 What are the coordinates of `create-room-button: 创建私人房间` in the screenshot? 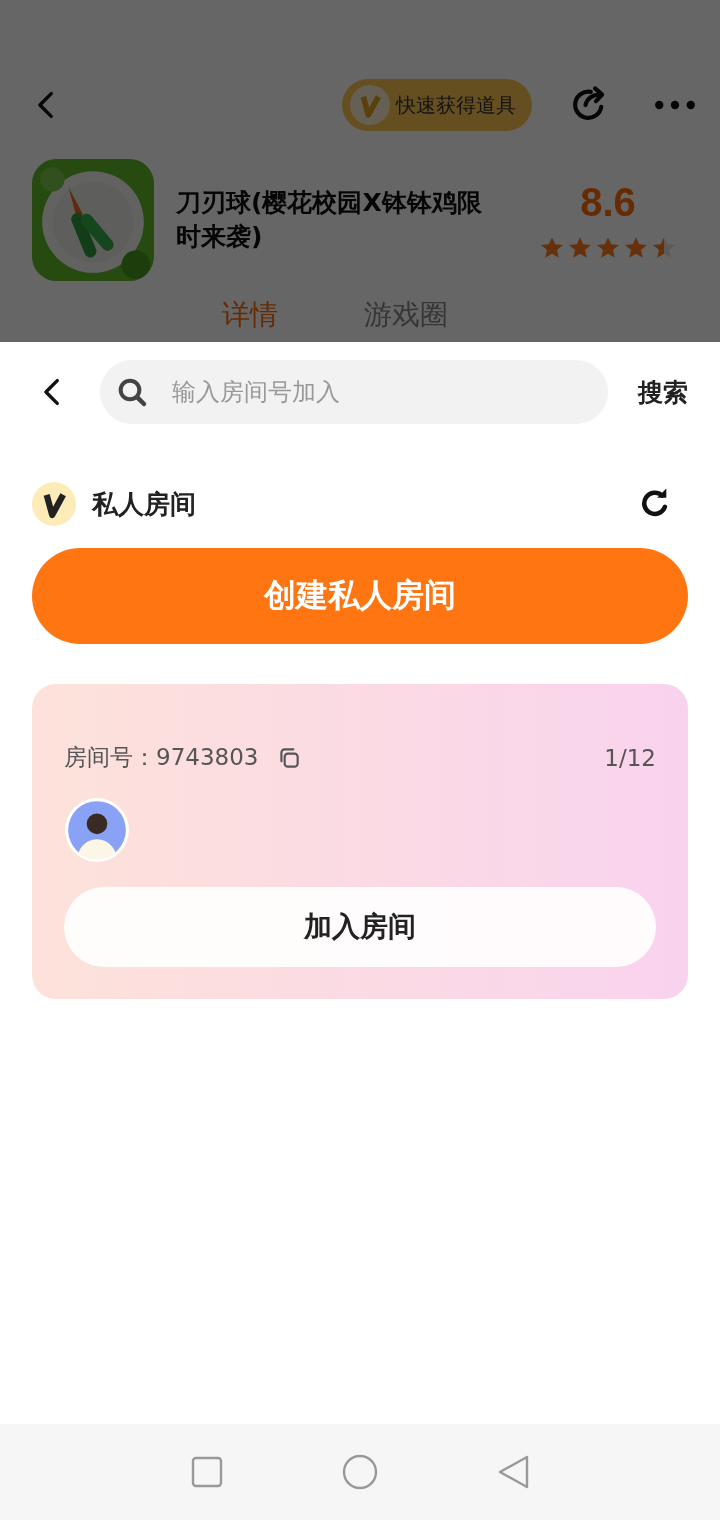 It's located at (360, 596).